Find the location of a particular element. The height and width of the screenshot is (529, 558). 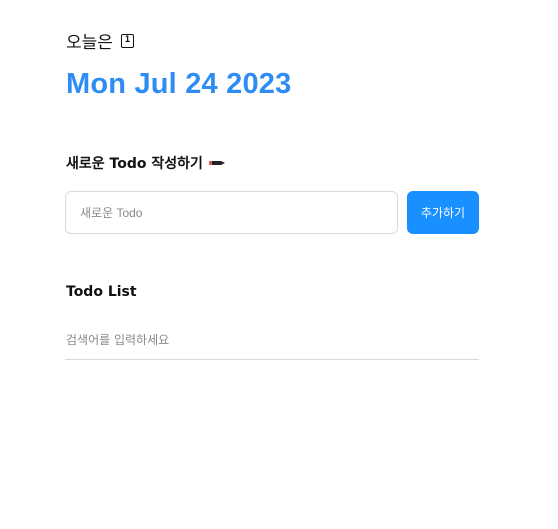

add-todo-button: 추가하기 is located at coordinates (443, 212).